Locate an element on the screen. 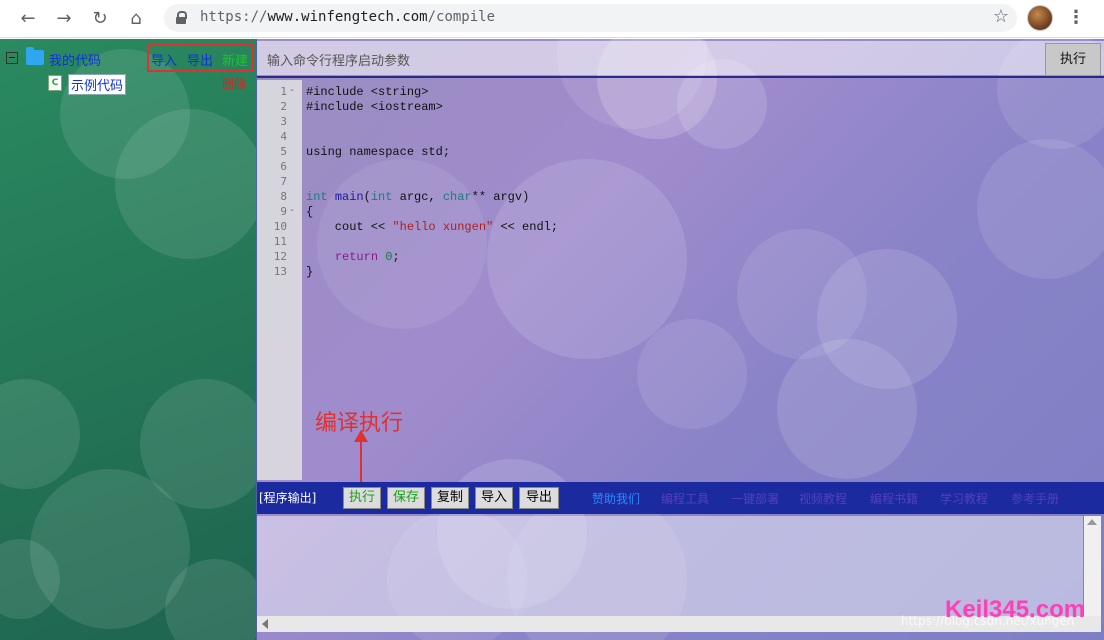 The width and height of the screenshot is (1104, 640). reference-link: 参考手册 is located at coordinates (1035, 498).